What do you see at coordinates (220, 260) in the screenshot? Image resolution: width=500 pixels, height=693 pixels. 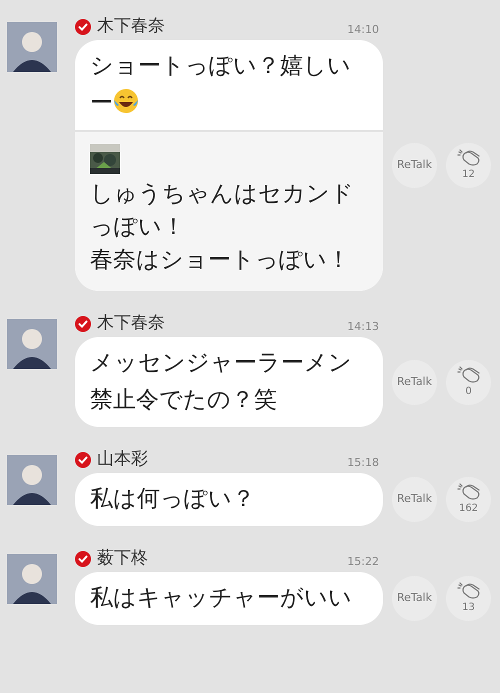 I see `quoted-text: 春奈はショートっぽい！` at bounding box center [220, 260].